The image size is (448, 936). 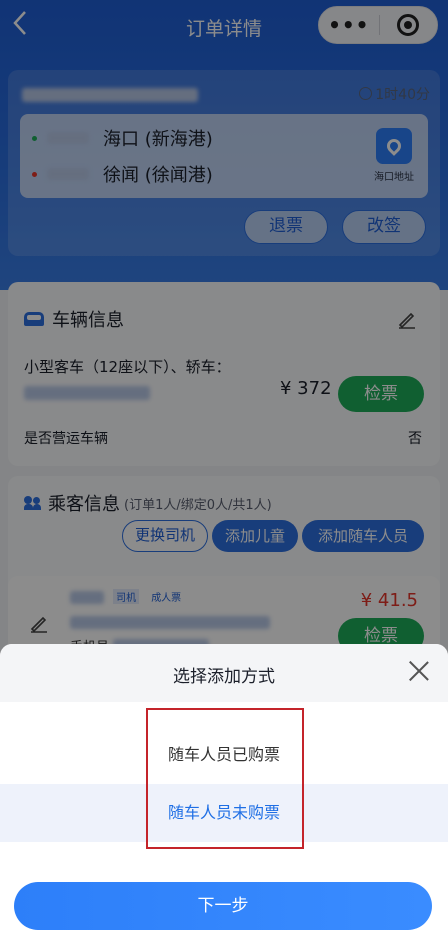 I want to click on close-icon, so click(x=419, y=671).